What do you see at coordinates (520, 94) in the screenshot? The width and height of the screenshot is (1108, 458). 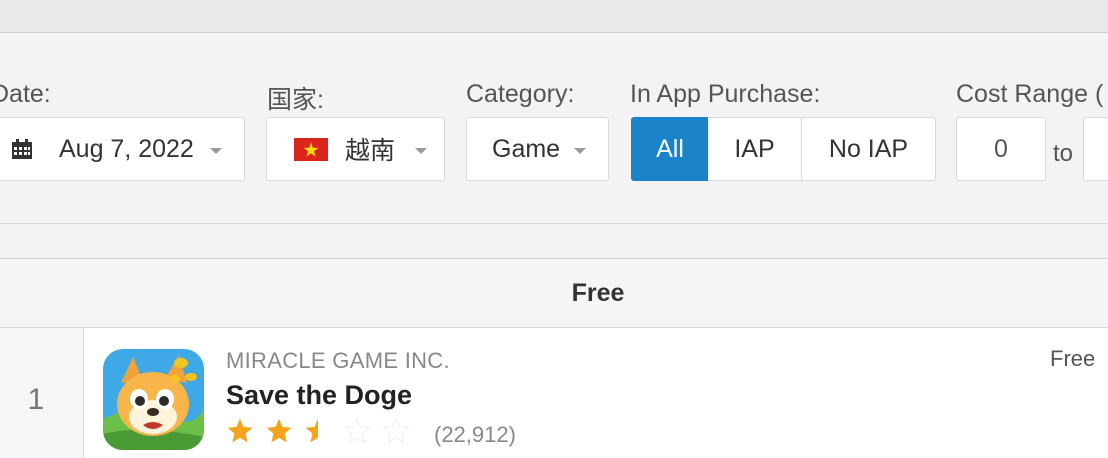 I see `category-label: Category:` at bounding box center [520, 94].